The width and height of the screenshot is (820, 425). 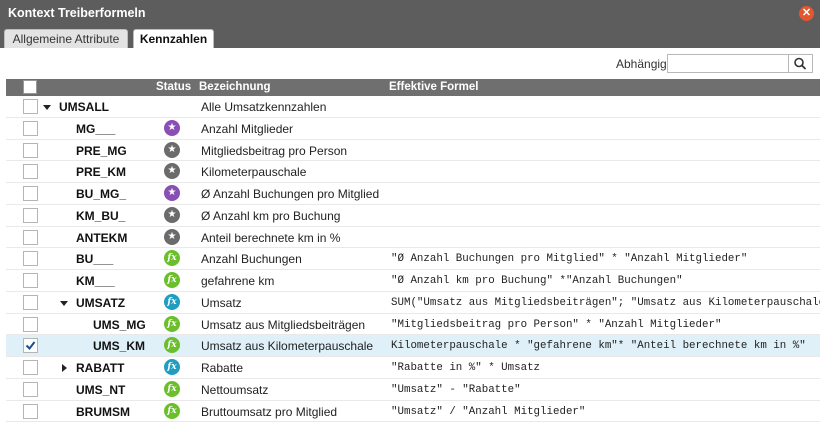 I want to click on table-row-mg: MG___ ★ Anzahl Mitglieder, so click(x=413, y=129).